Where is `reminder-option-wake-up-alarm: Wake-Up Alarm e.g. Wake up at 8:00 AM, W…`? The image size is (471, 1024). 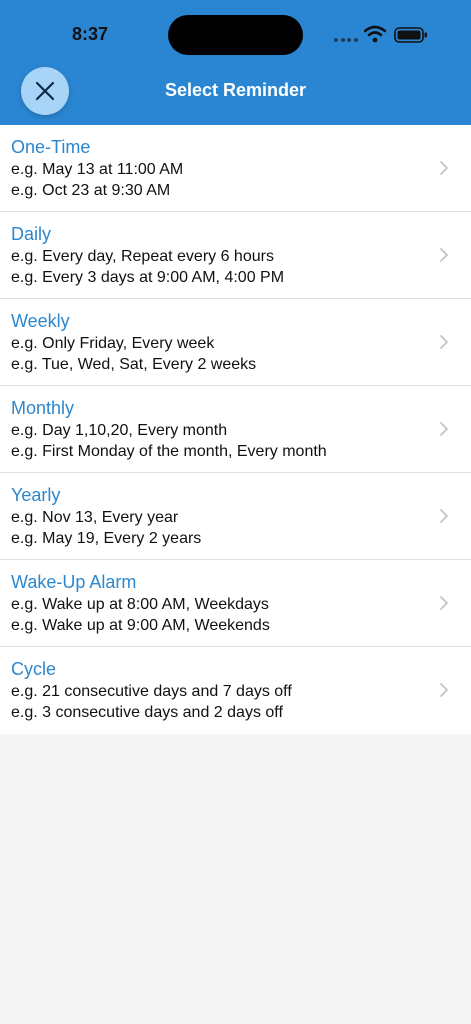 reminder-option-wake-up-alarm: Wake-Up Alarm e.g. Wake up at 8:00 AM, W… is located at coordinates (235, 603).